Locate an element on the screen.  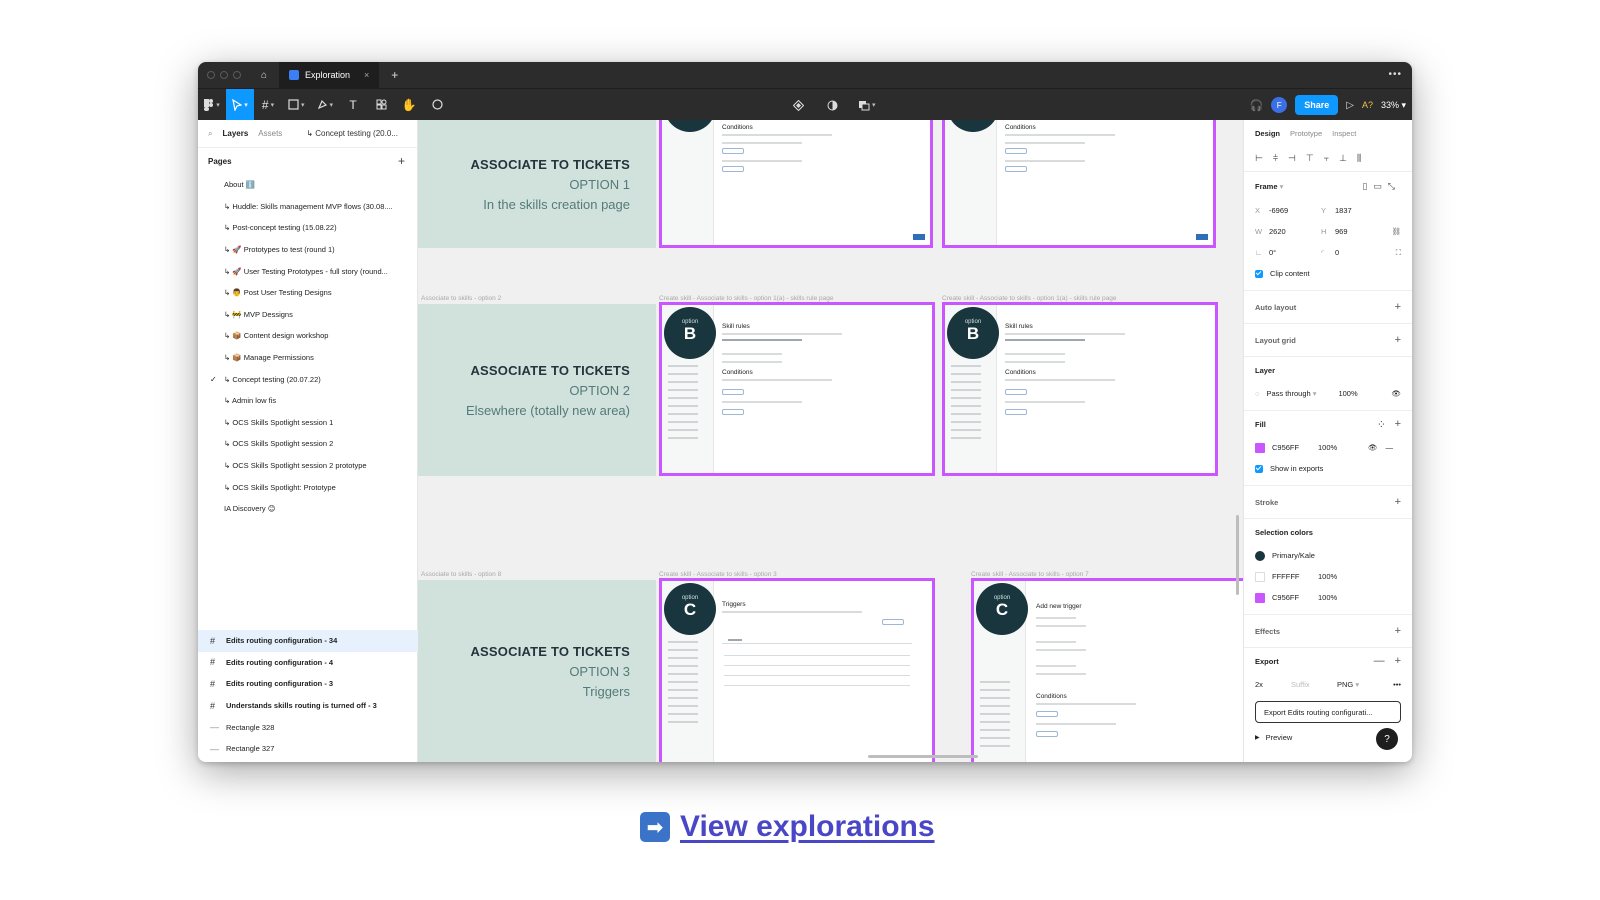
export-scale: 2x is located at coordinates (1273, 684).